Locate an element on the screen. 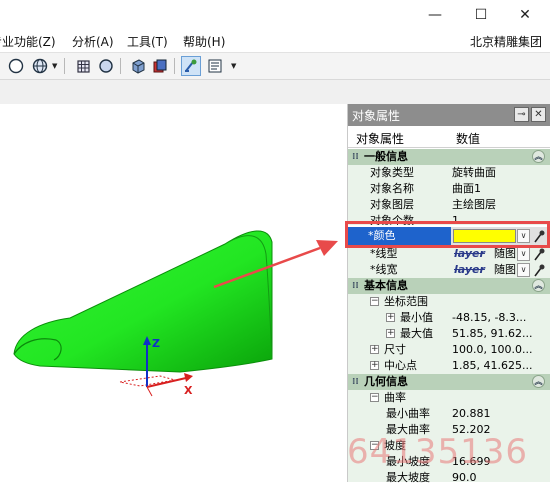  x-axis is located at coordinates (166, 382).